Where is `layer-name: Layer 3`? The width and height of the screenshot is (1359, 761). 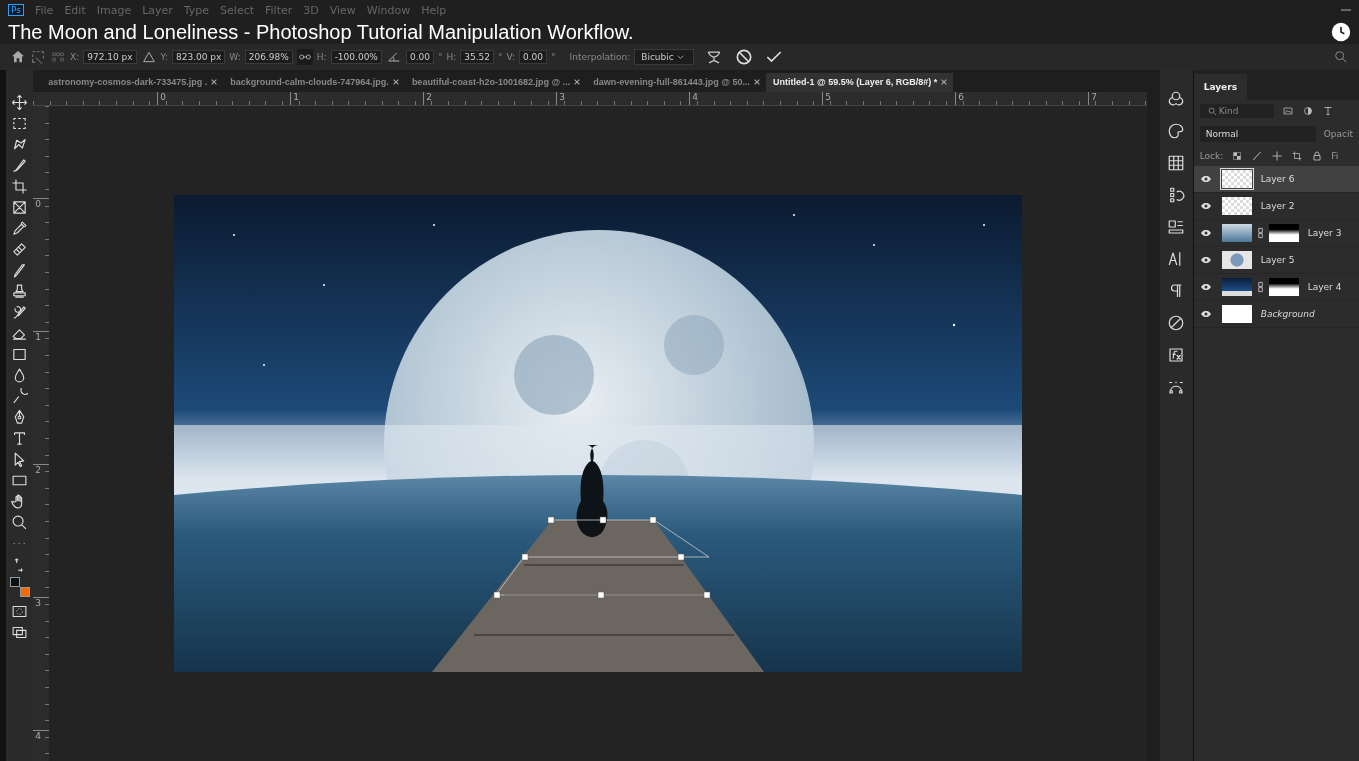
layer-name: Layer 3 is located at coordinates (1324, 233).